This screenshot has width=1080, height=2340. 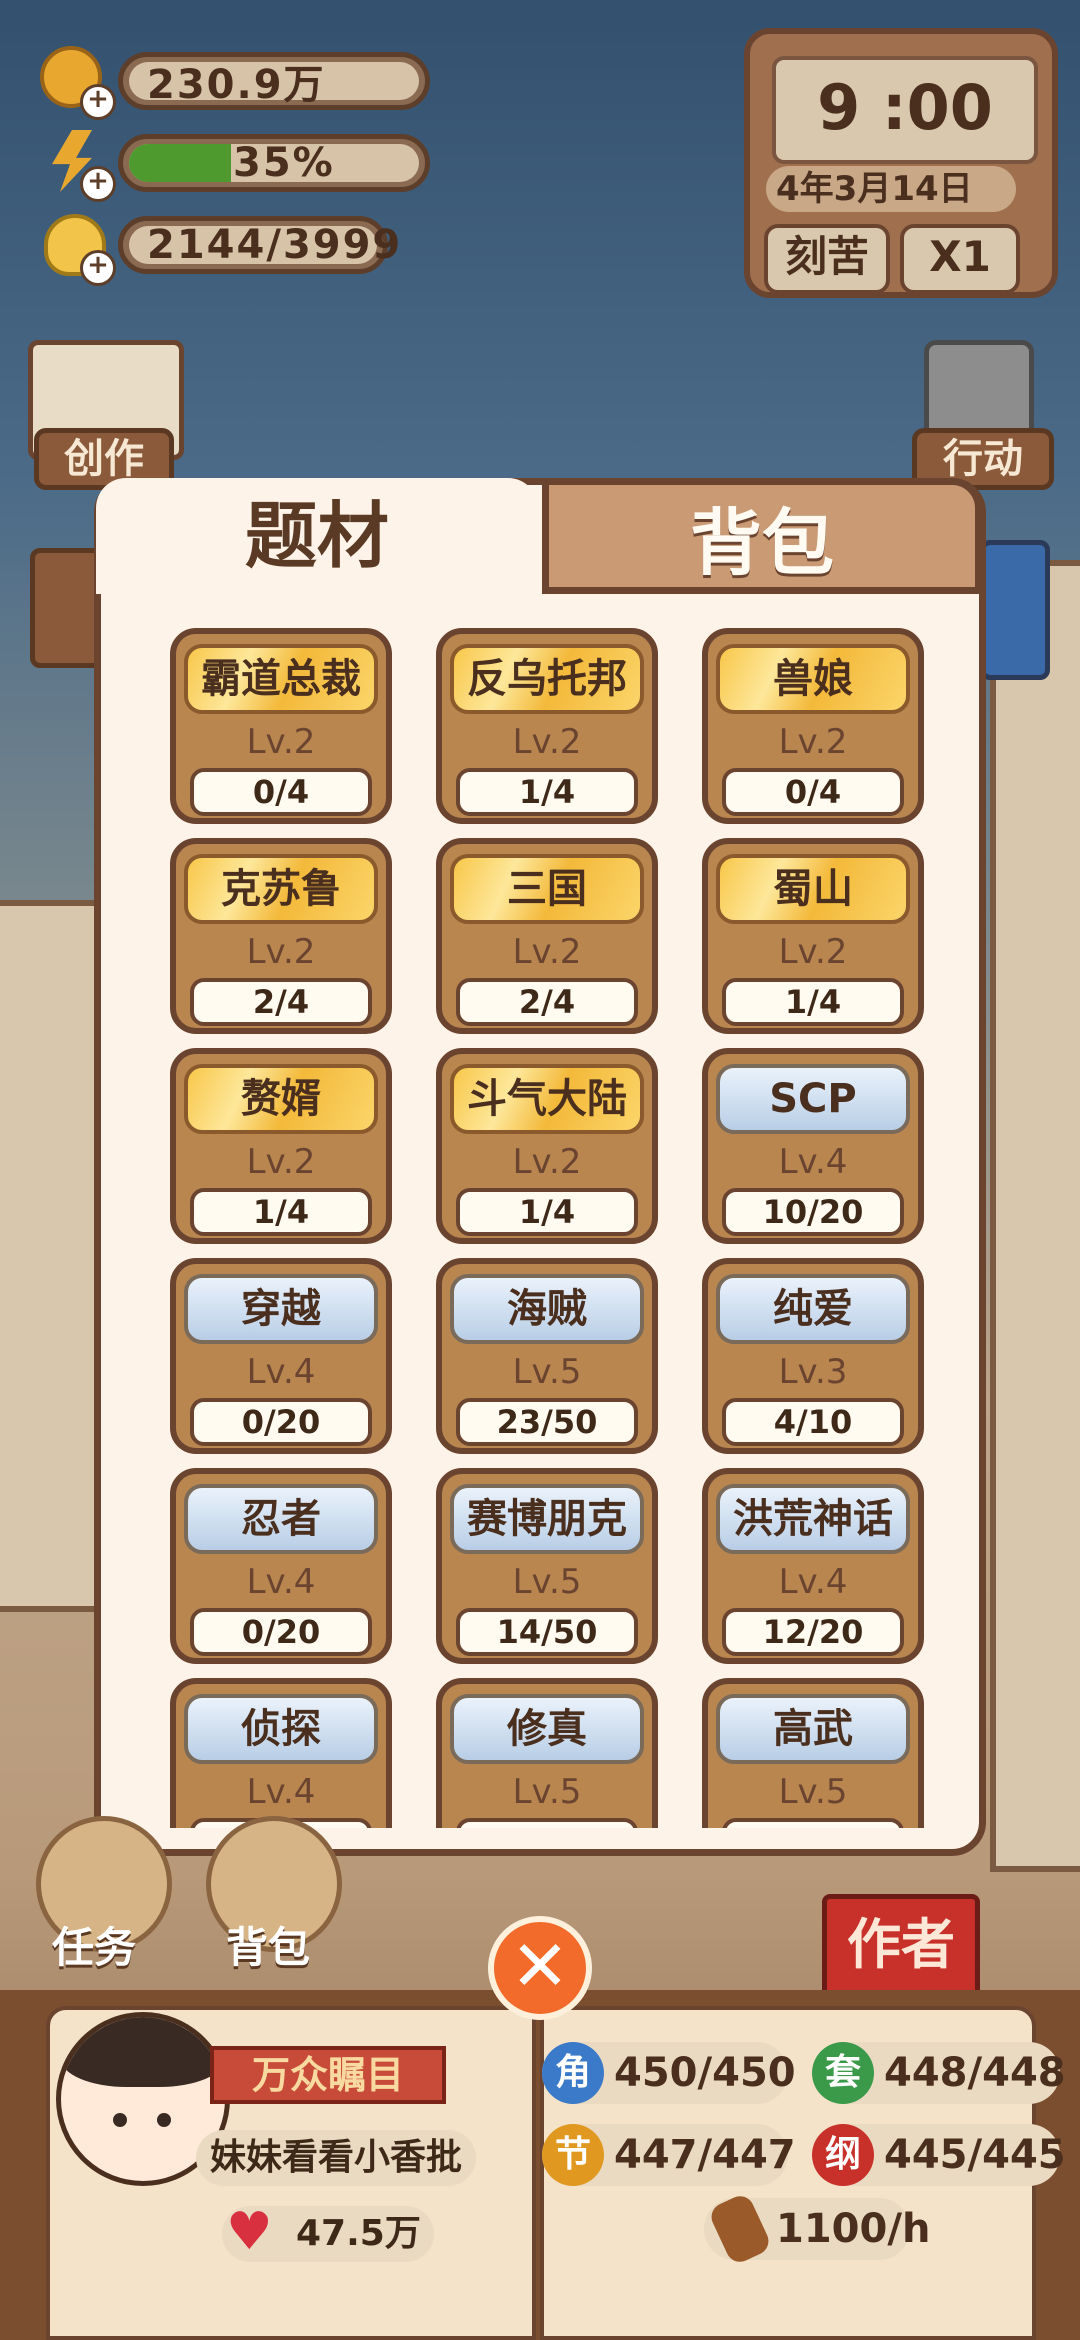 I want to click on close-modal-button: ✕, so click(x=540, y=1968).